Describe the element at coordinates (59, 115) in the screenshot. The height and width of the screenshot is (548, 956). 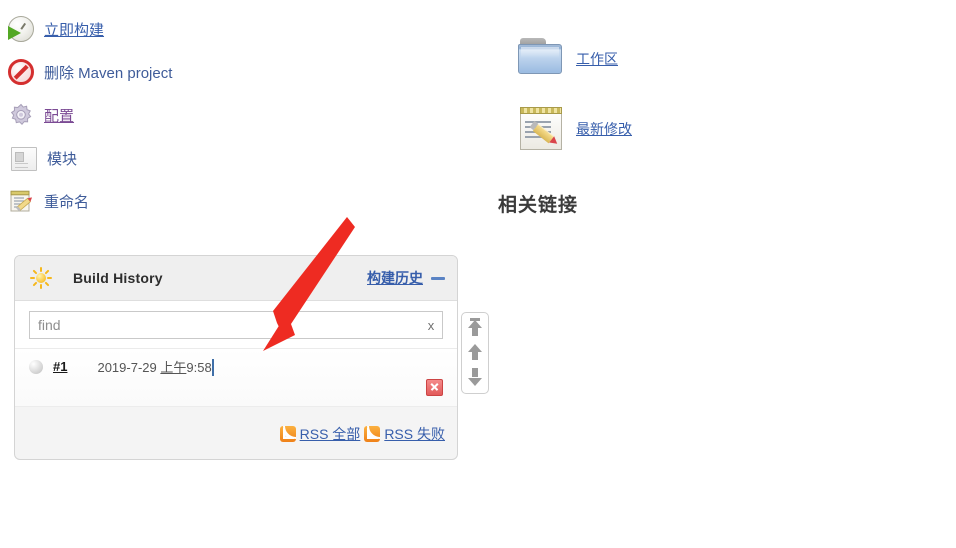
I see `task-label-configure: 配置` at that location.